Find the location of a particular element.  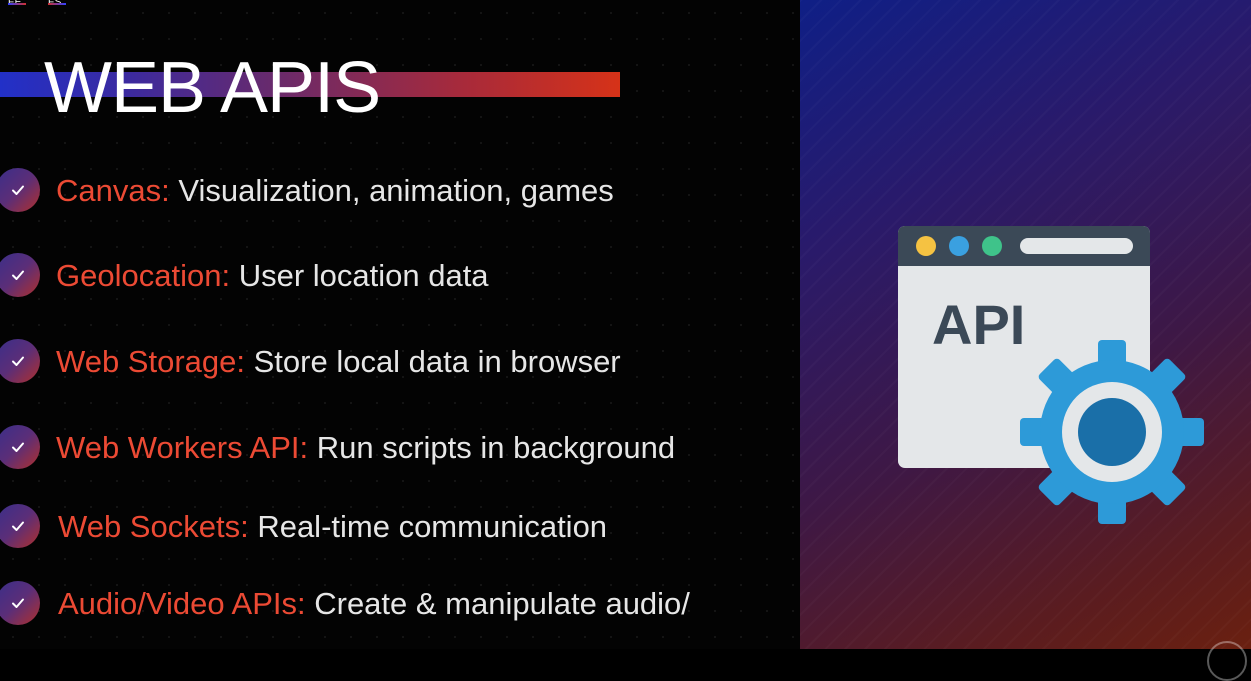

item-term: Canvas: is located at coordinates (113, 190).